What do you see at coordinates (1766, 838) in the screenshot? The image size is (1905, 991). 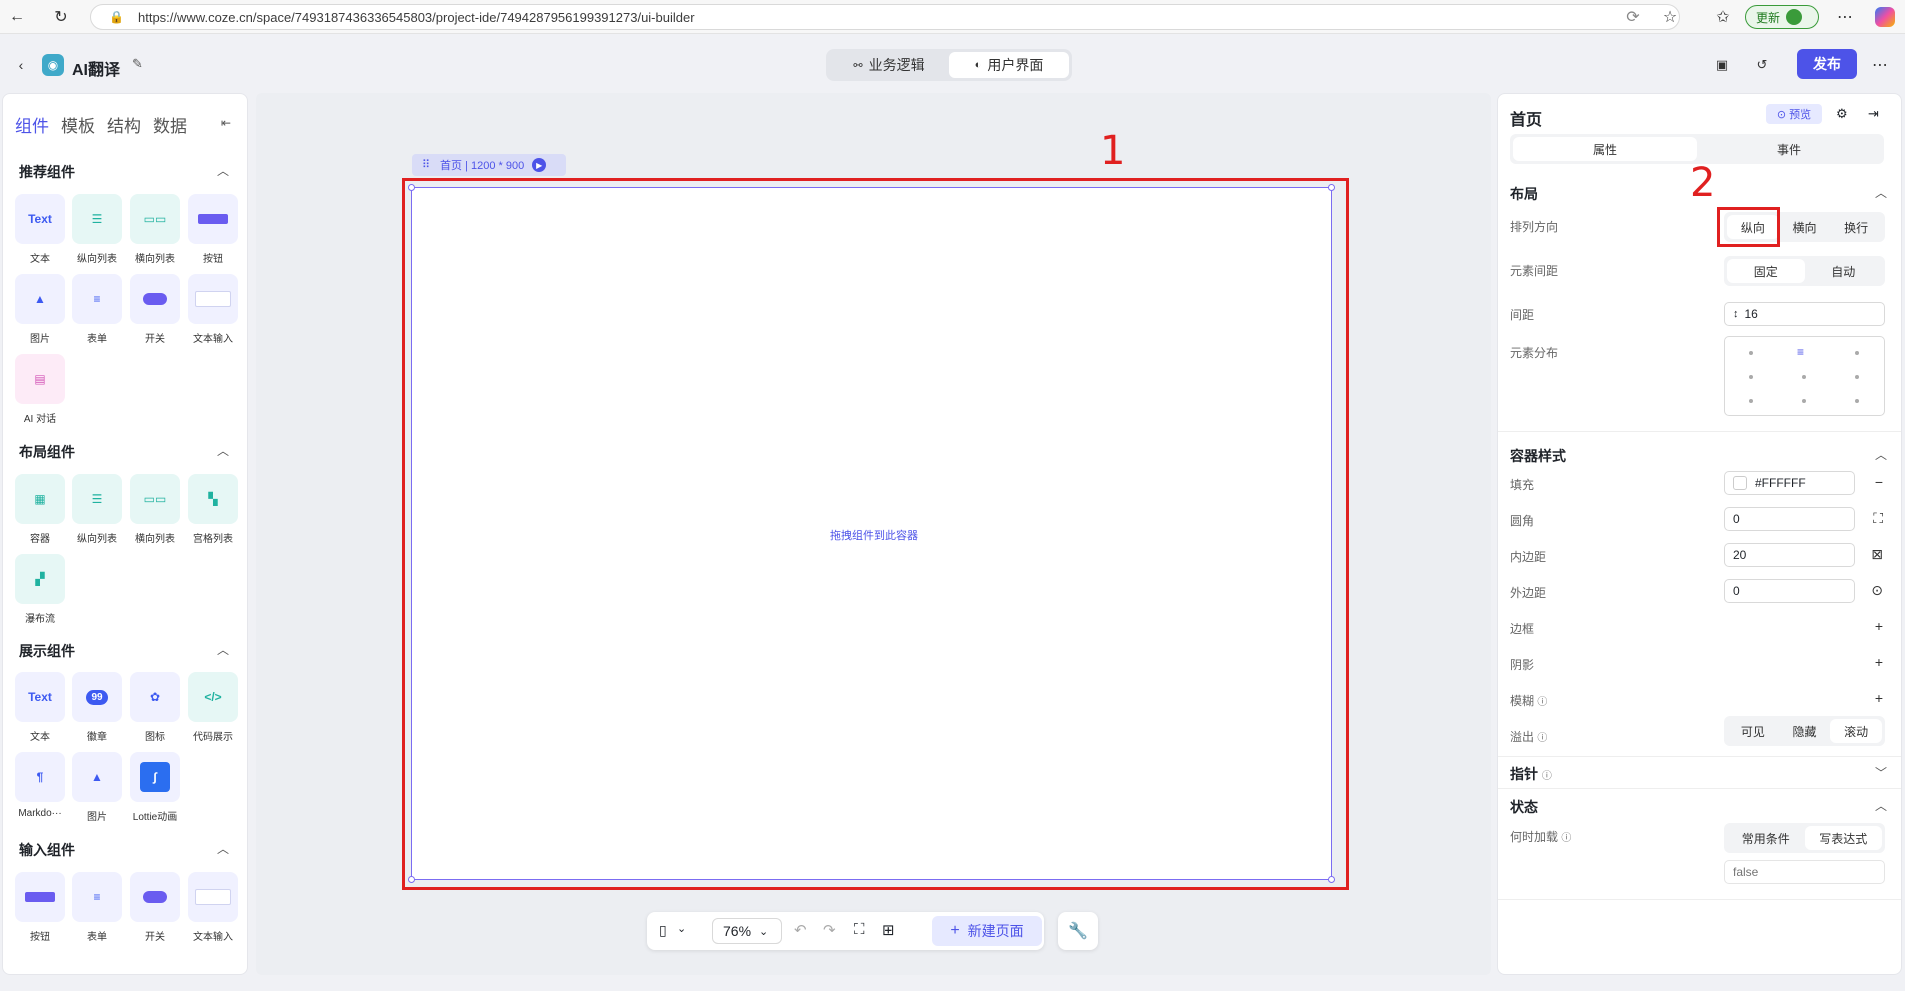 I see `load-common-condition: 常用条件` at bounding box center [1766, 838].